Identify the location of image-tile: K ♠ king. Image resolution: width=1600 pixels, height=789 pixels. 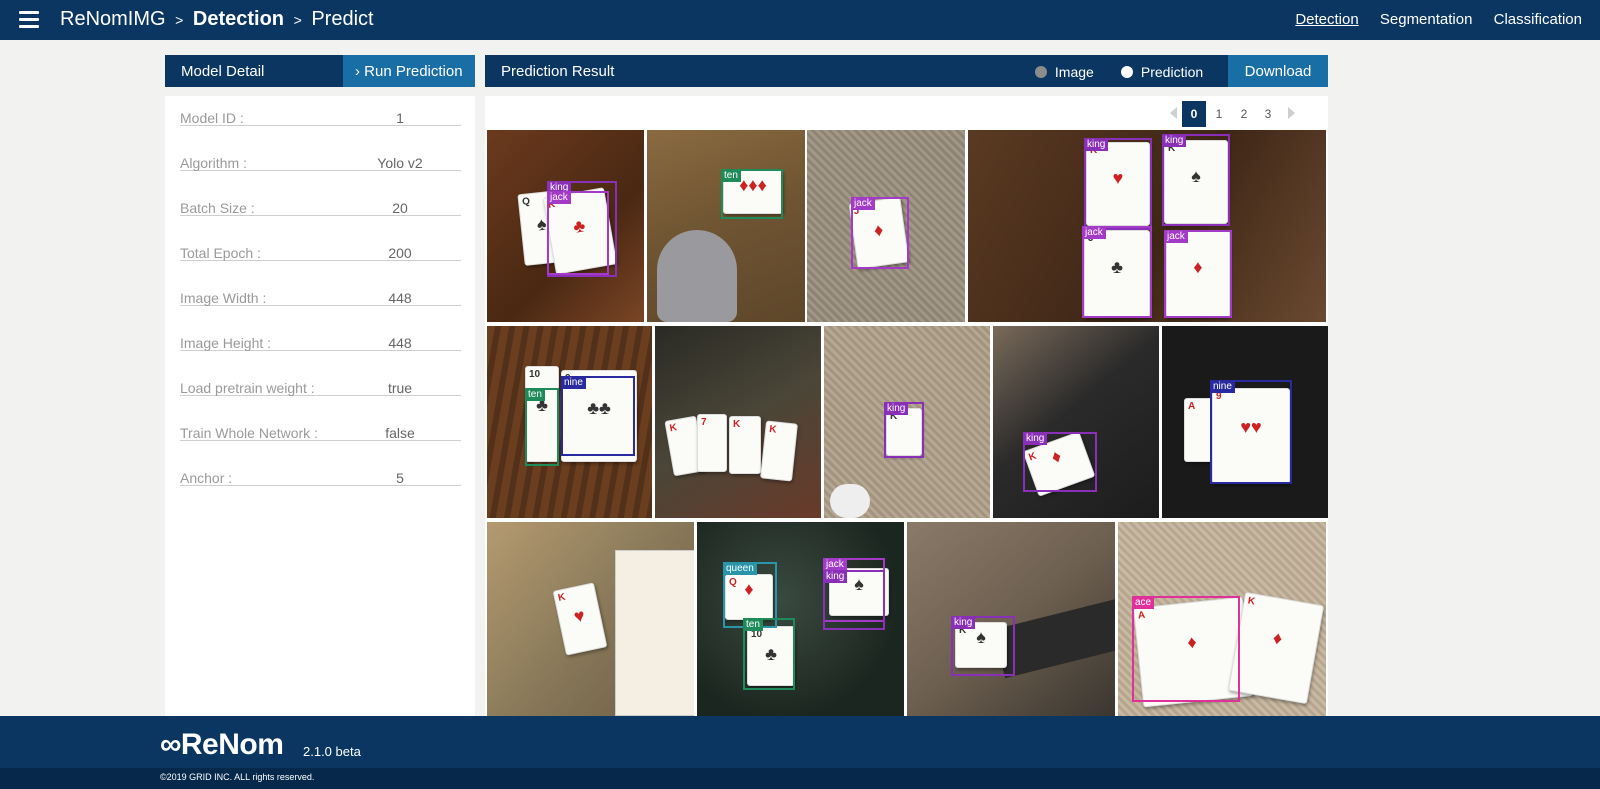
(1011, 619).